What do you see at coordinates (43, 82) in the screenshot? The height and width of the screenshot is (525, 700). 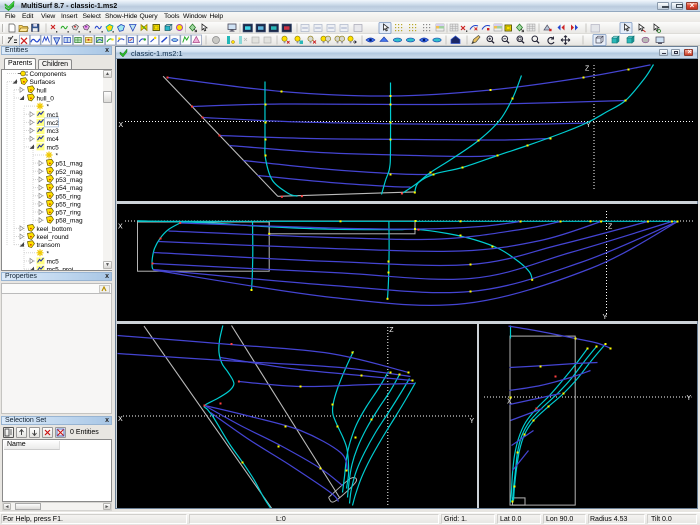 I see `svg-text: Surfaces` at bounding box center [43, 82].